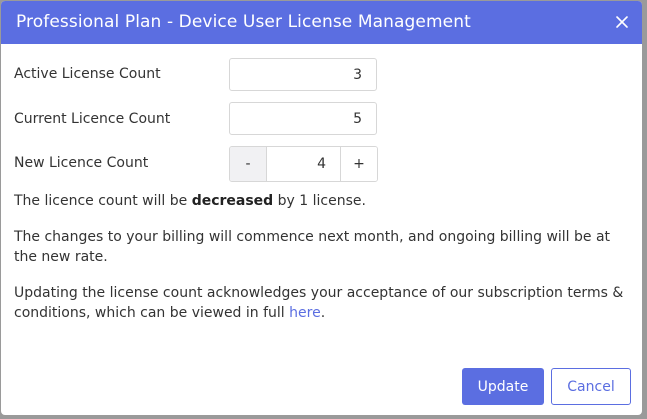 The image size is (647, 419). Describe the element at coordinates (591, 386) in the screenshot. I see `cancel-button: Cancel` at that location.